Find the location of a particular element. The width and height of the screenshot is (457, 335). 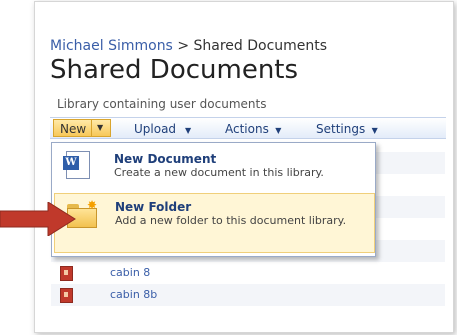

settings-label: Settings is located at coordinates (341, 129).